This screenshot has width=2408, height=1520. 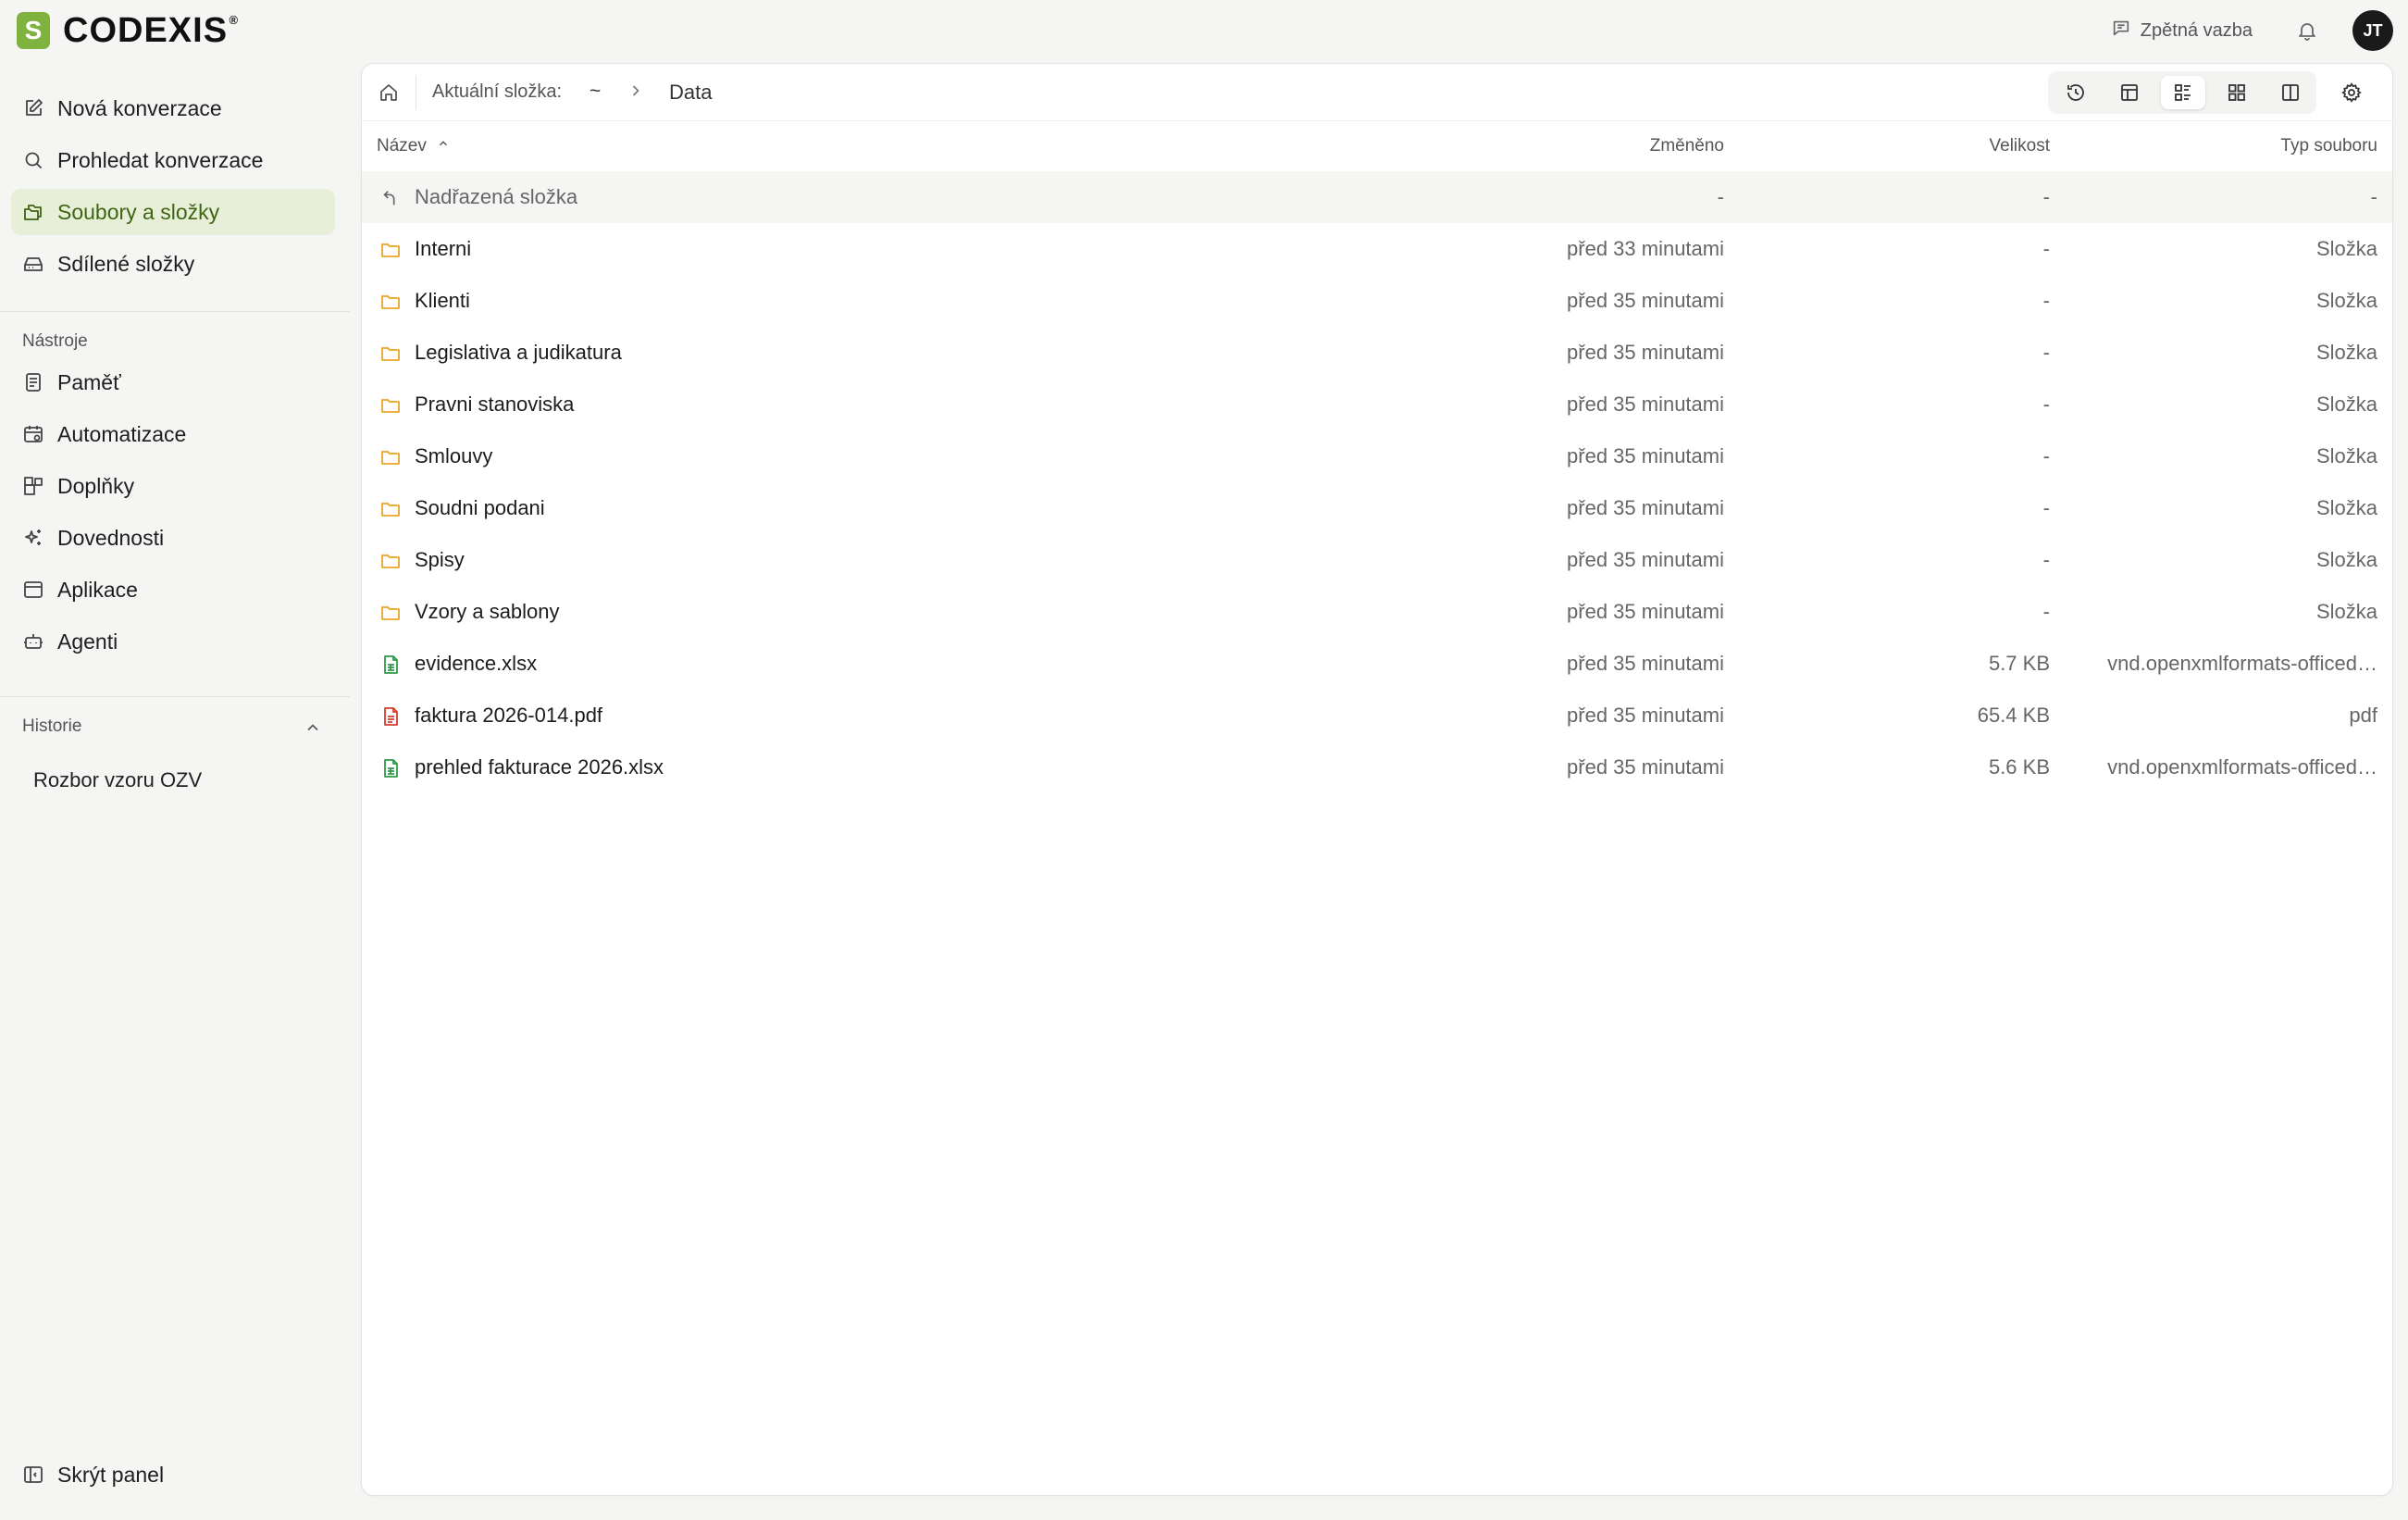 I want to click on row-name: Smlouvy, so click(x=454, y=455).